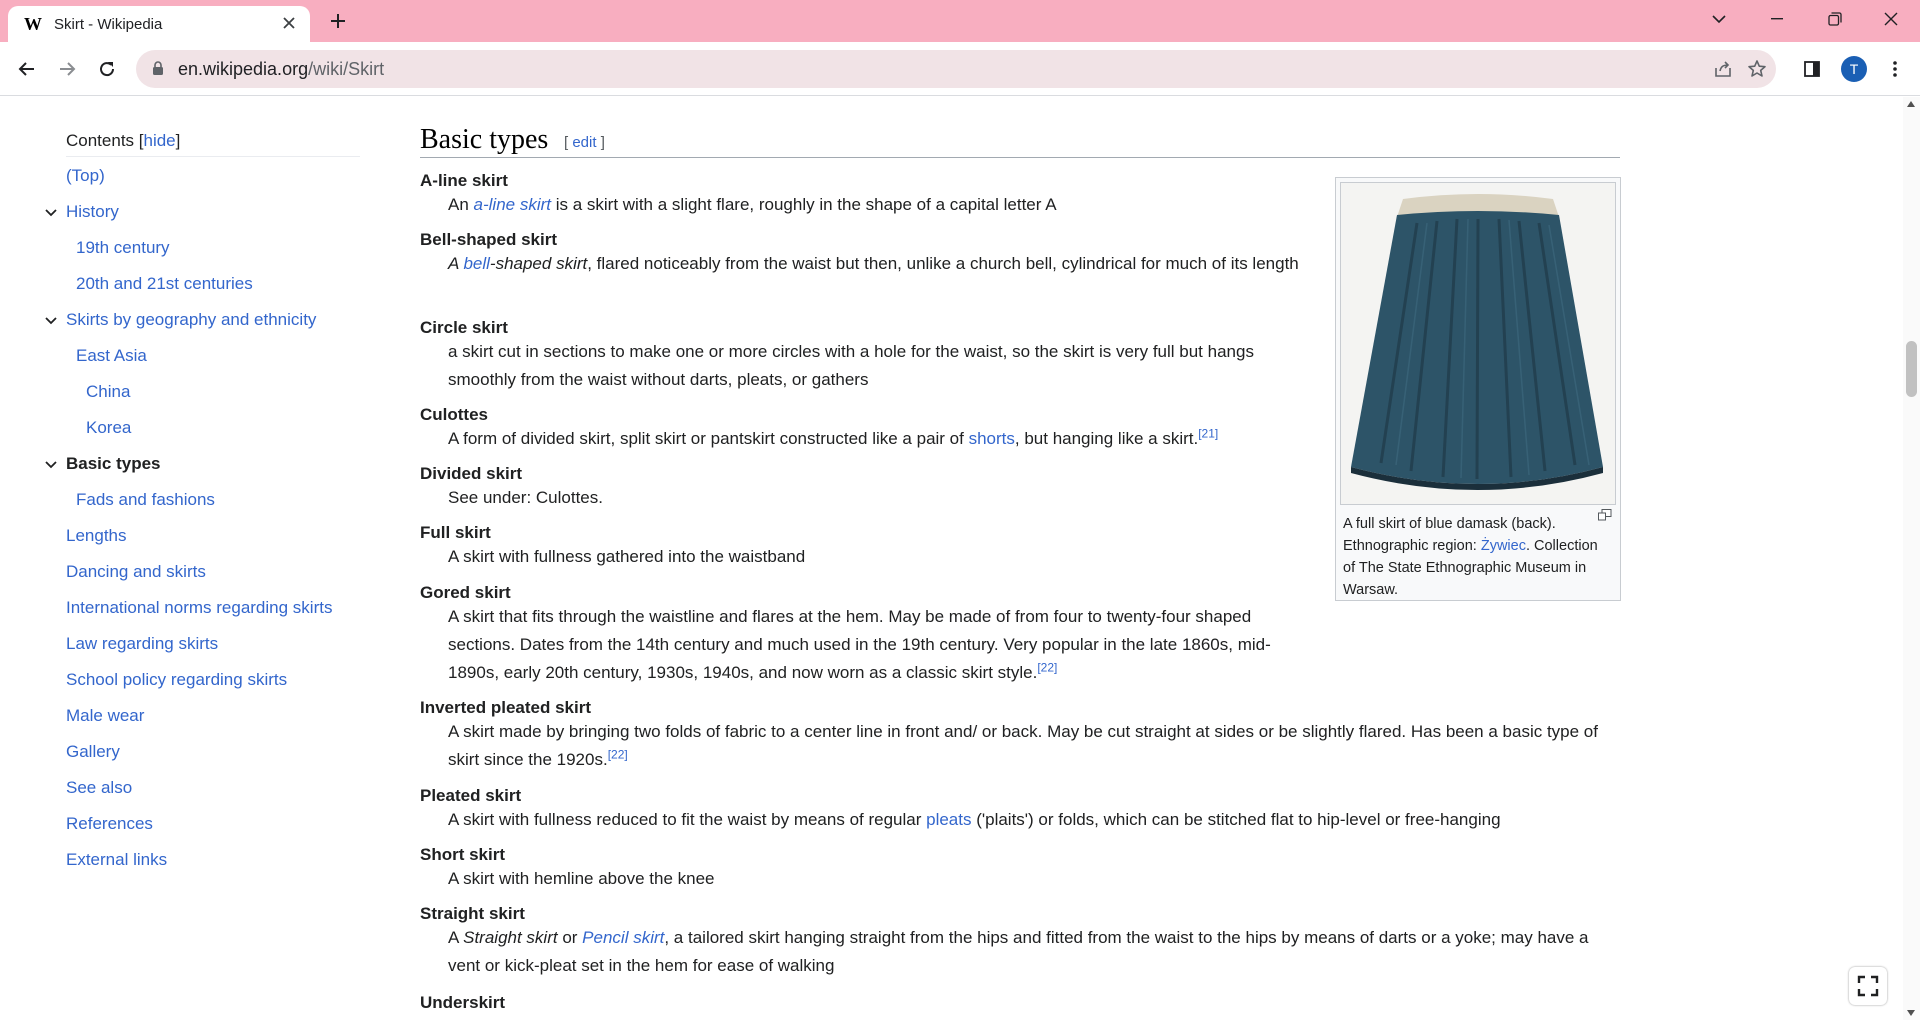 Image resolution: width=1920 pixels, height=1020 pixels. What do you see at coordinates (1719, 19) in the screenshot?
I see `tab-search-icon` at bounding box center [1719, 19].